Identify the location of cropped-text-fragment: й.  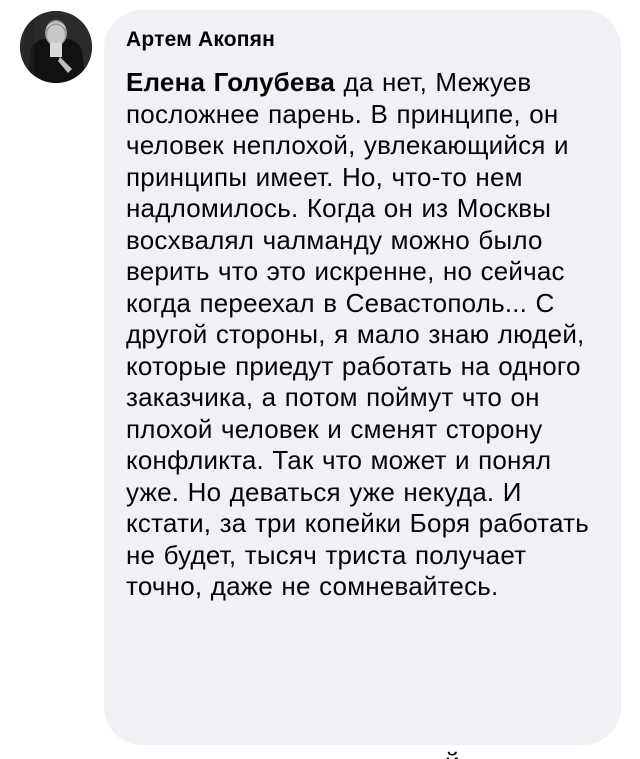
(458, 754).